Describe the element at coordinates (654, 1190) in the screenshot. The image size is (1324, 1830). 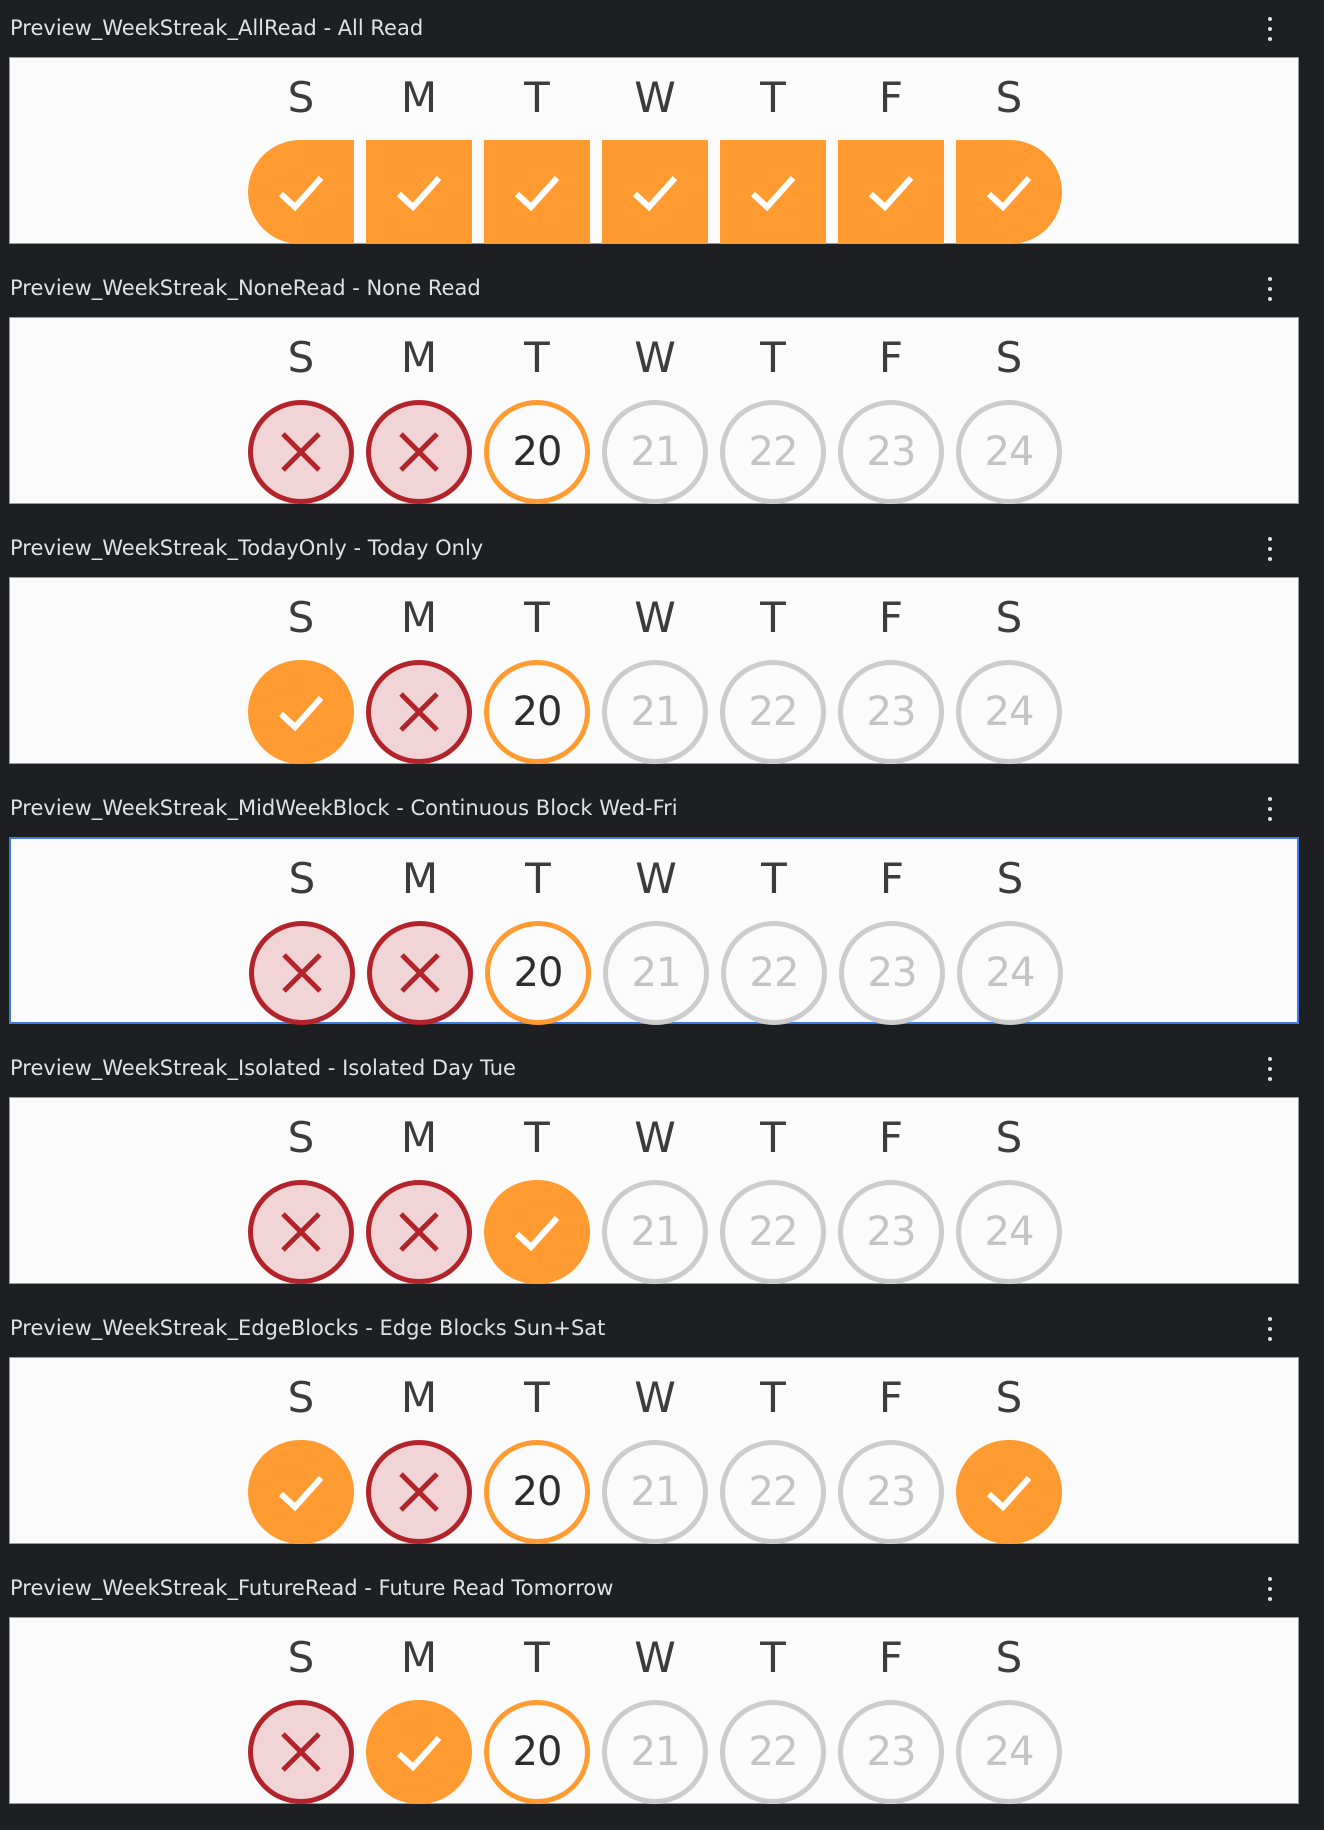
I see `preview-frame: S M T W T F S 21 22 23 24` at that location.